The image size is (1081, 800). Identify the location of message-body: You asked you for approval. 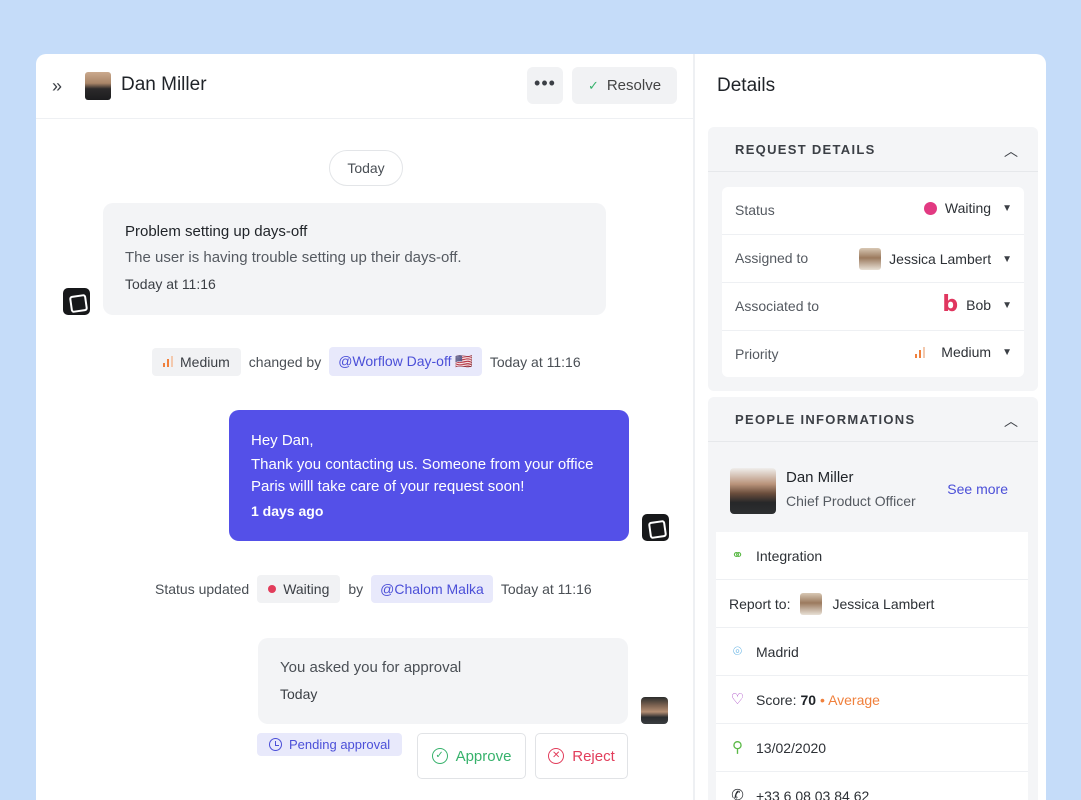
(371, 667).